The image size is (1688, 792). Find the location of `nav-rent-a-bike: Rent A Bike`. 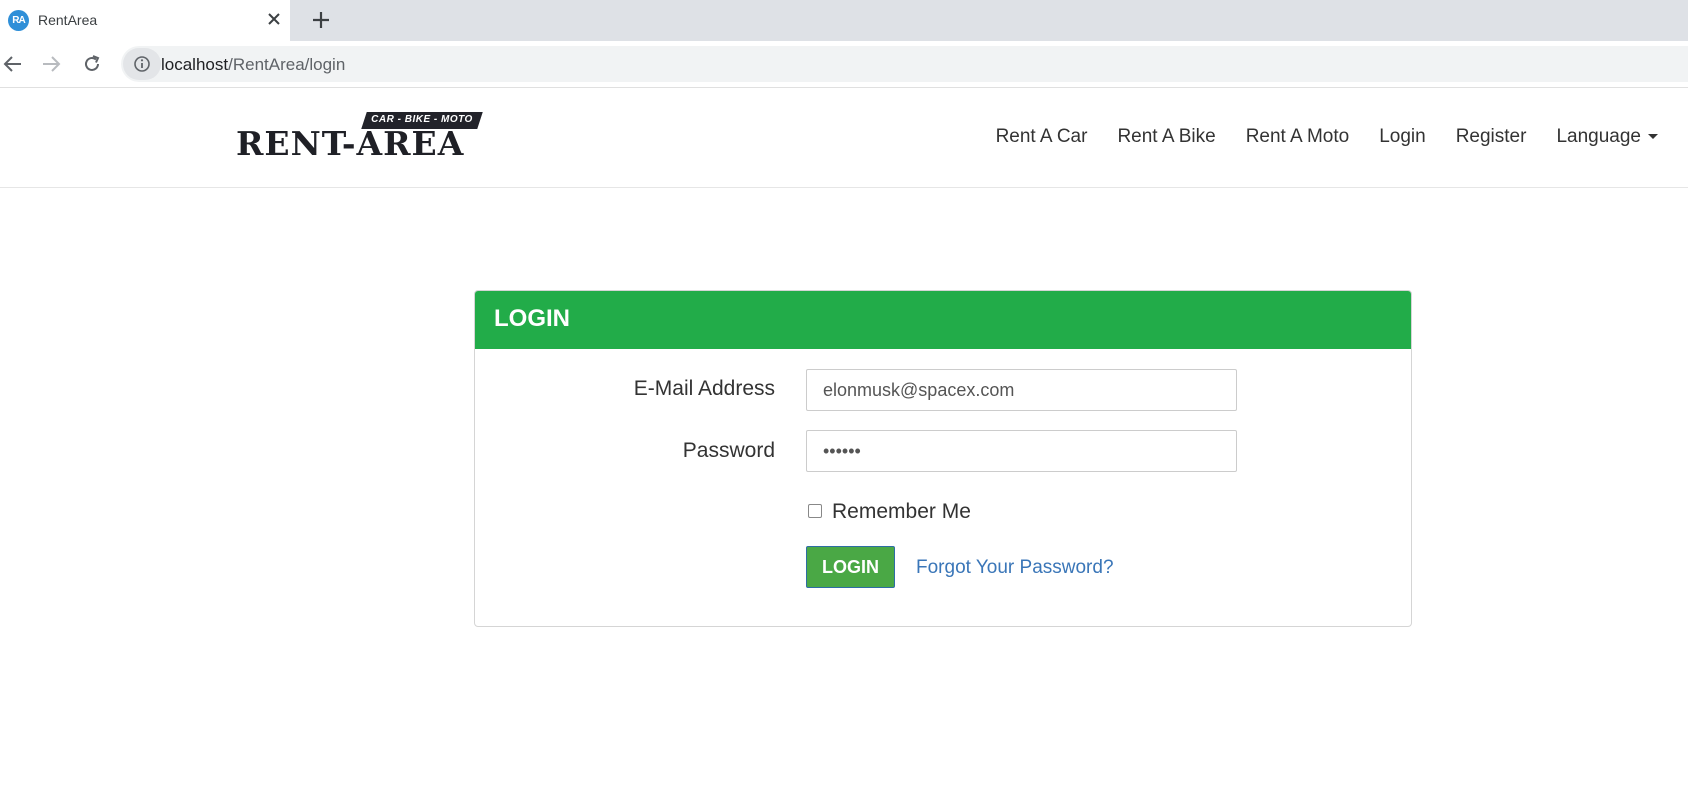

nav-rent-a-bike: Rent A Bike is located at coordinates (1166, 137).